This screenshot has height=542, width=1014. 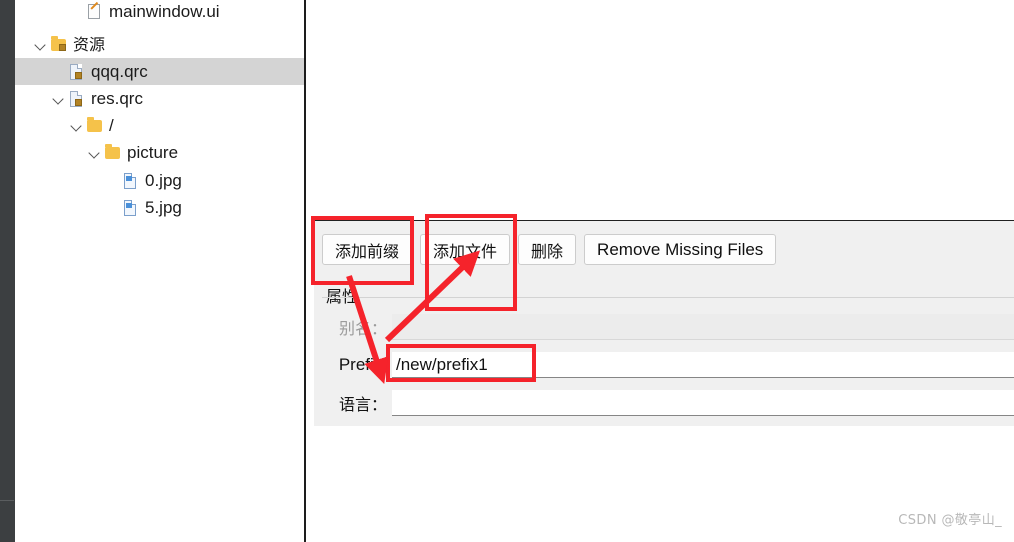 What do you see at coordinates (153, 152) in the screenshot?
I see `tree-item-label: picture` at bounding box center [153, 152].